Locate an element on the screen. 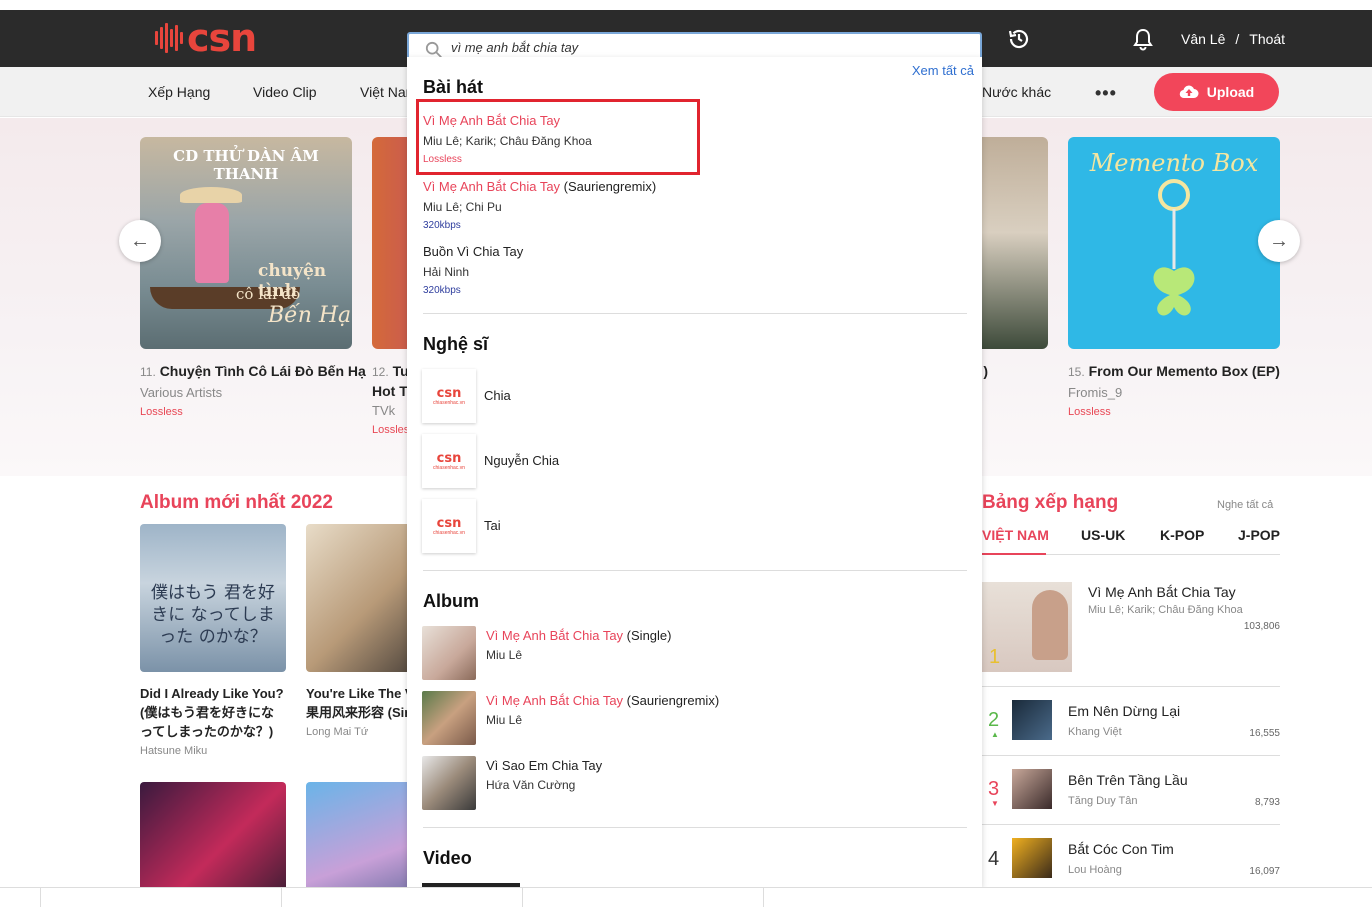 This screenshot has height=907, width=1372. hero-card: 12. Tu Hot Ti TVk Lossless is located at coordinates (390, 286).